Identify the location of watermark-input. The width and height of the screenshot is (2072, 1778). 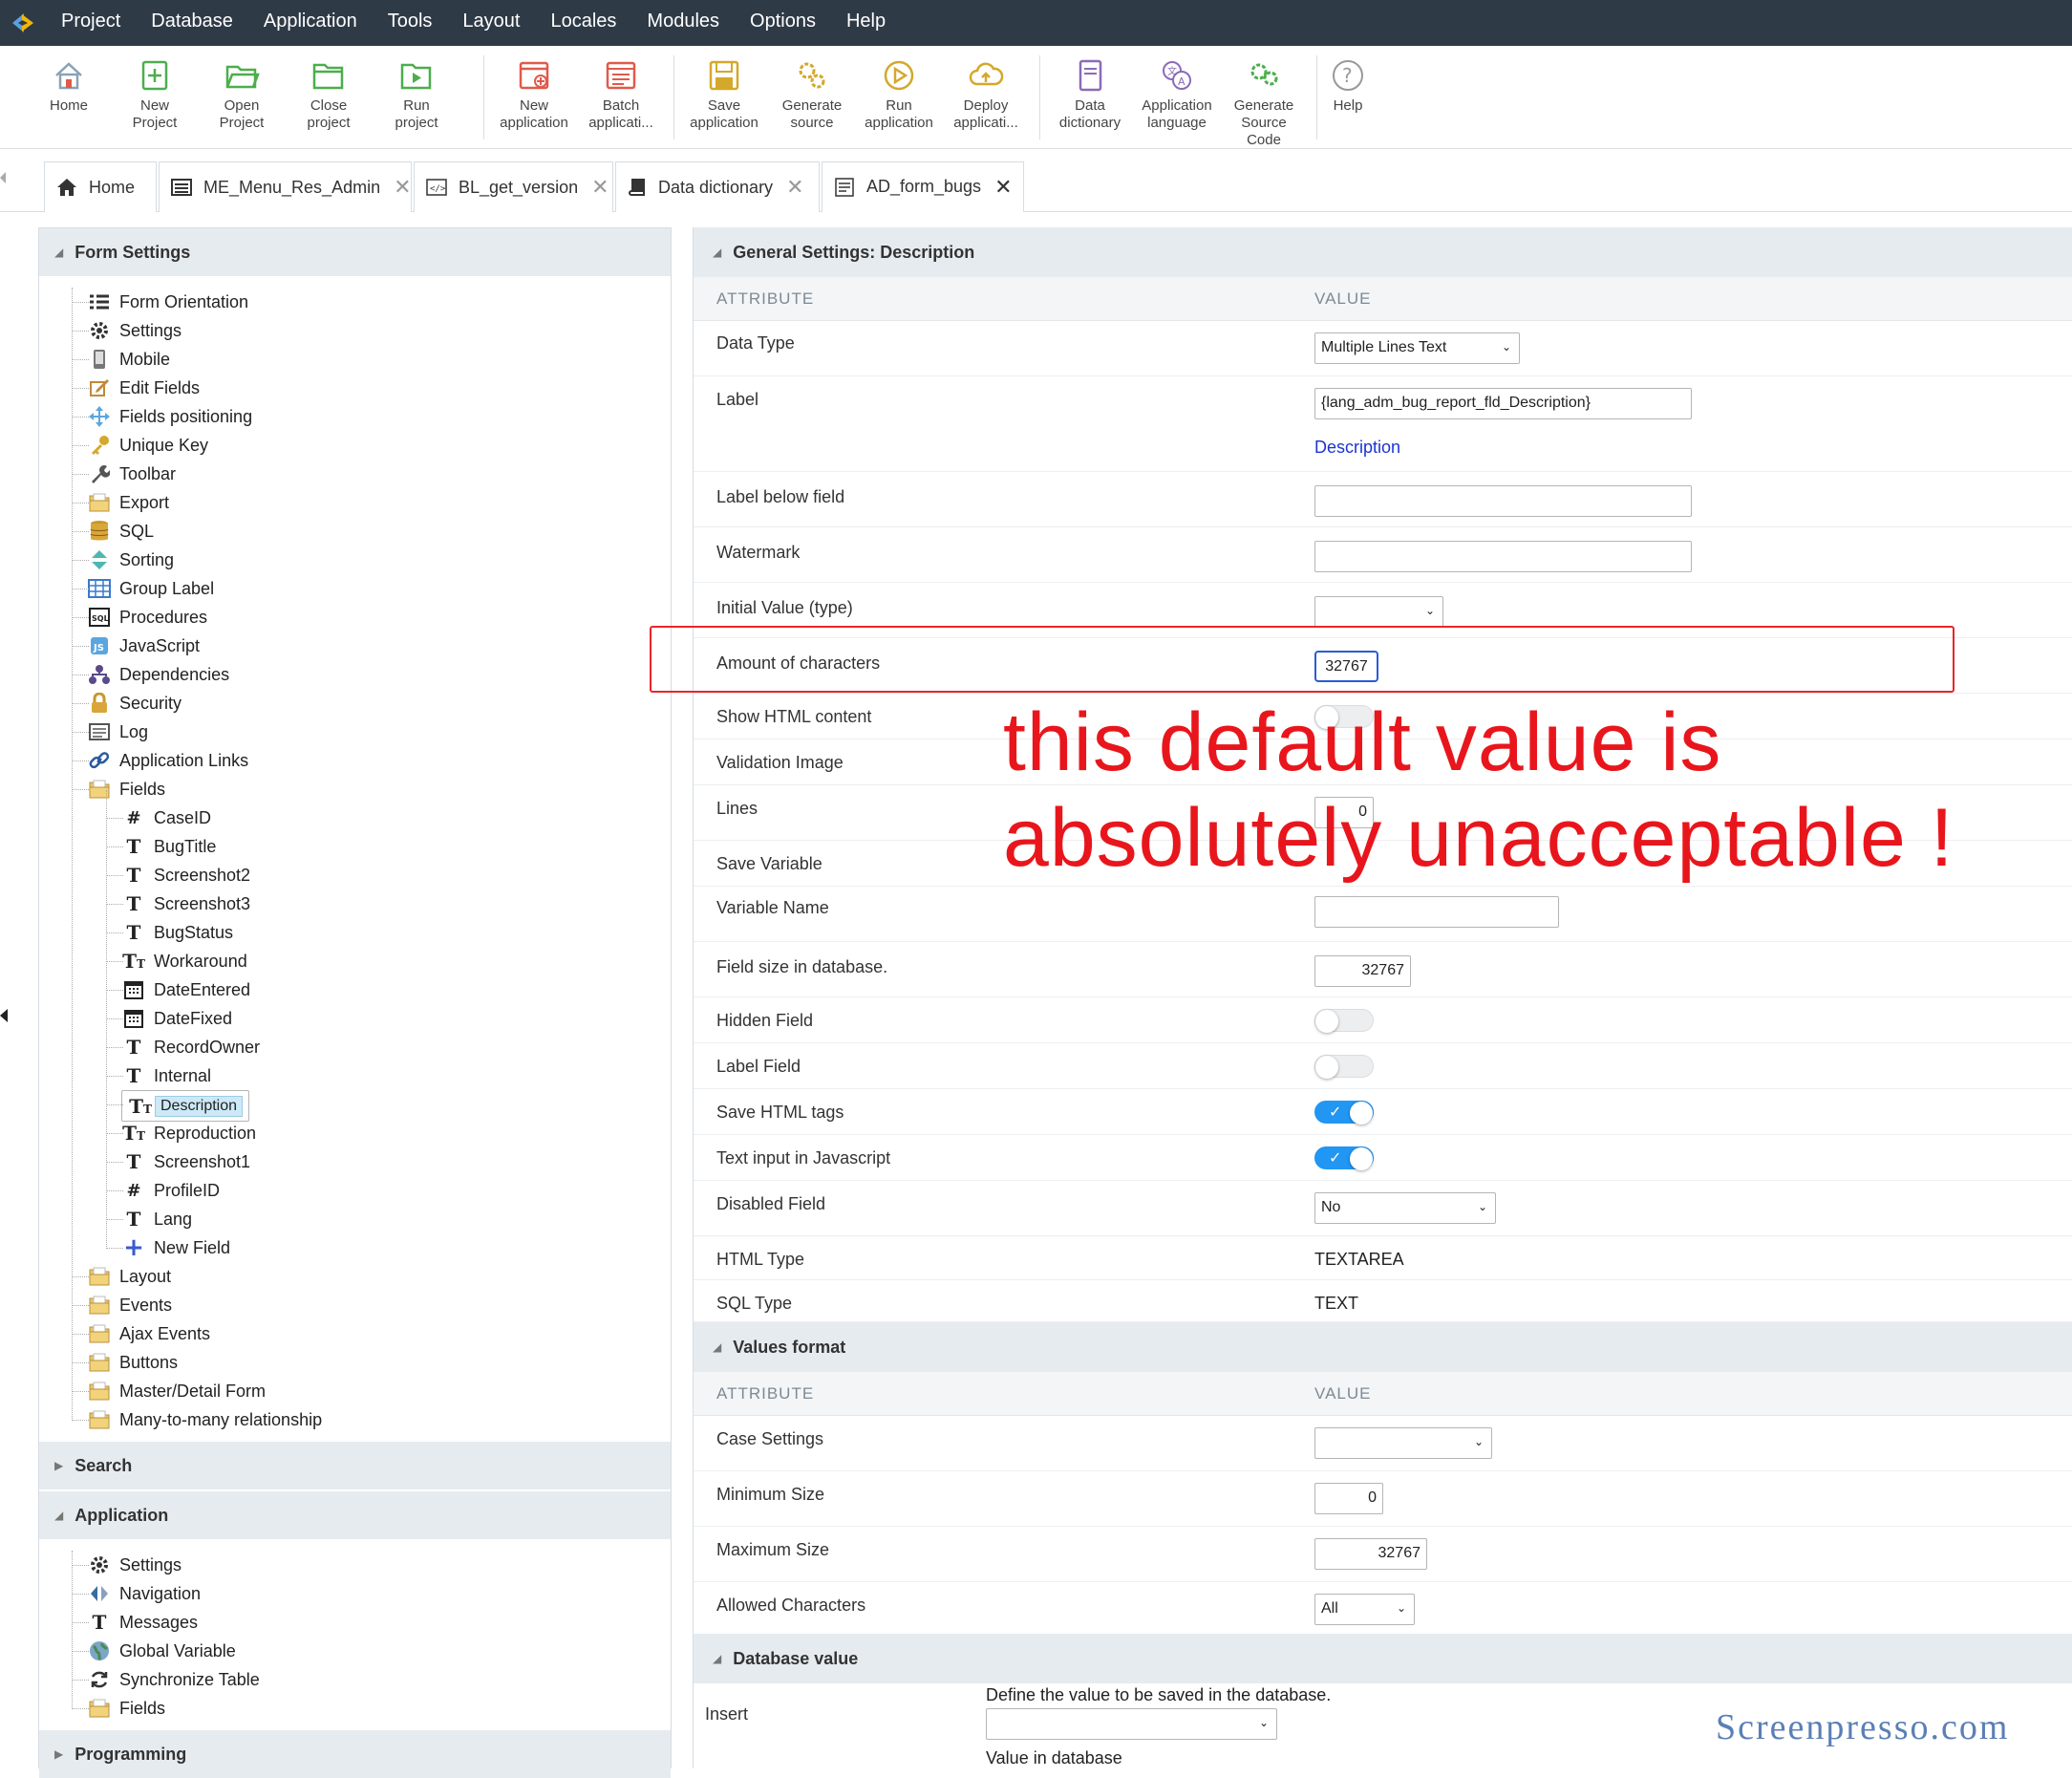
(1503, 556).